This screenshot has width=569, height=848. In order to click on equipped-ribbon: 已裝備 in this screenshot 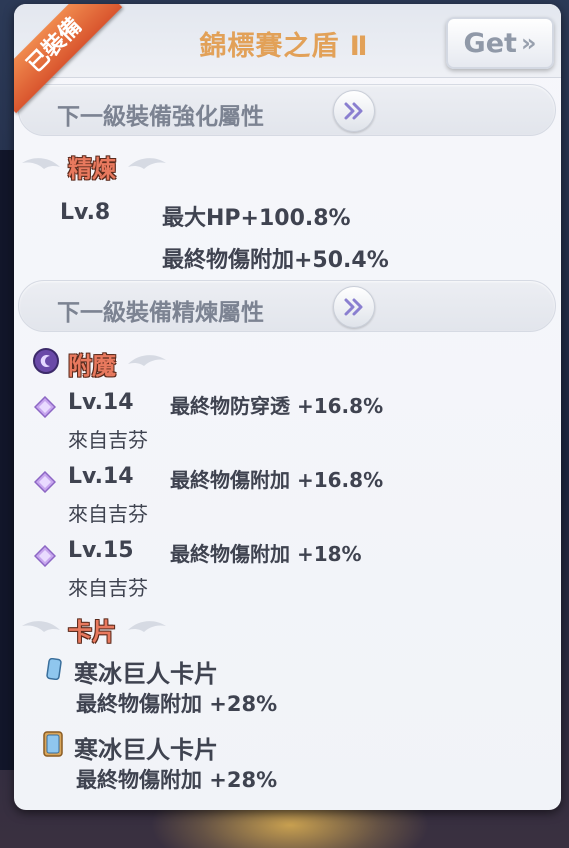, I will do `click(74, 64)`.